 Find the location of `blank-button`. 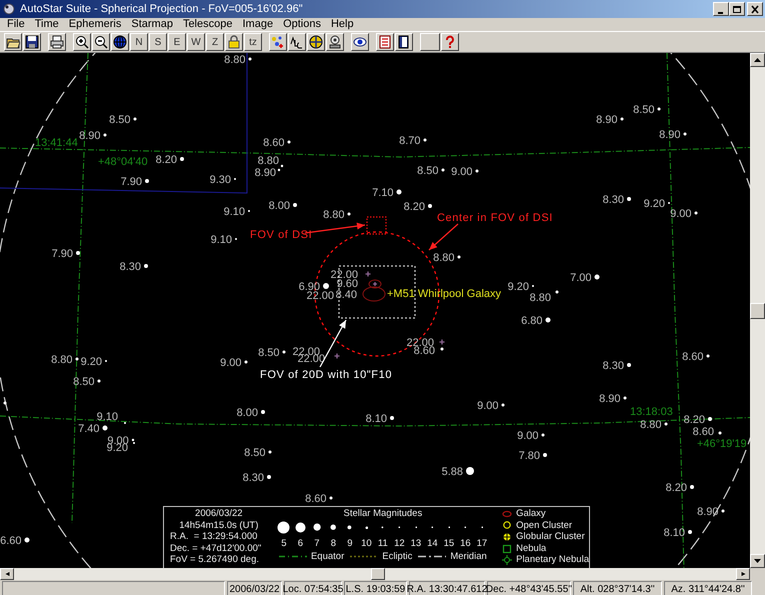

blank-button is located at coordinates (430, 42).